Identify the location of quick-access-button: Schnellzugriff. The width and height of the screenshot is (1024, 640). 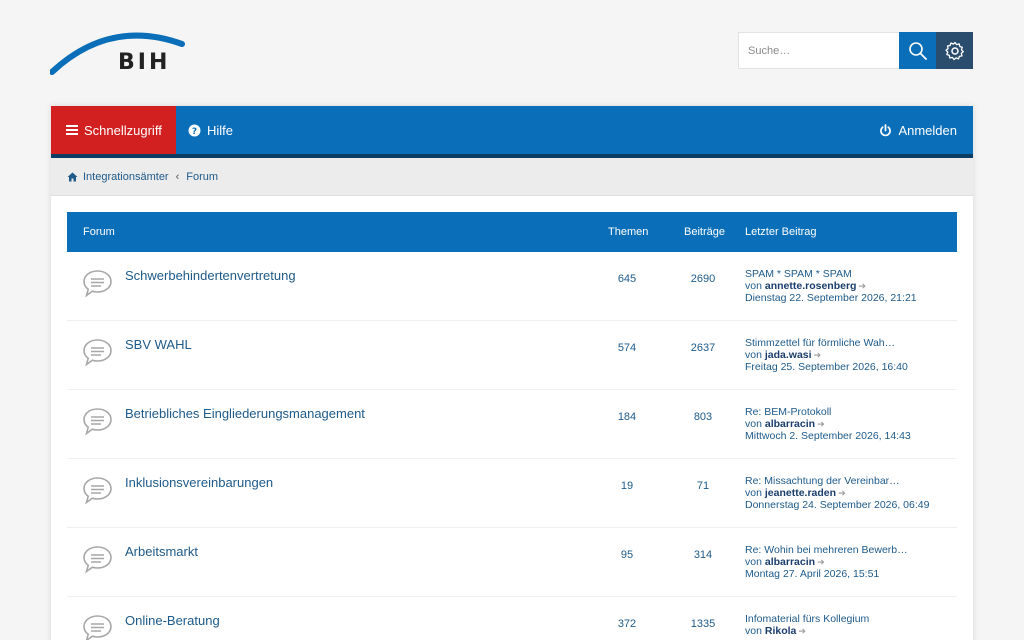
(113, 130).